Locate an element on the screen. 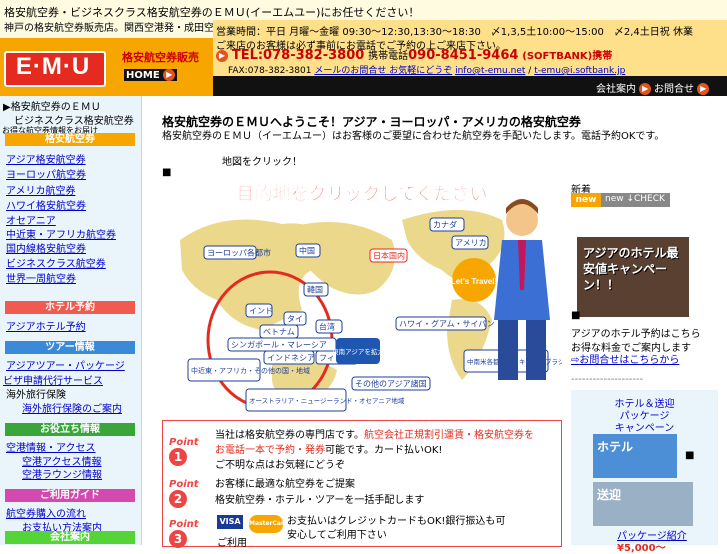  region-hawaii-label: ハワイ・グアム・サイパン is located at coordinates (447, 324).